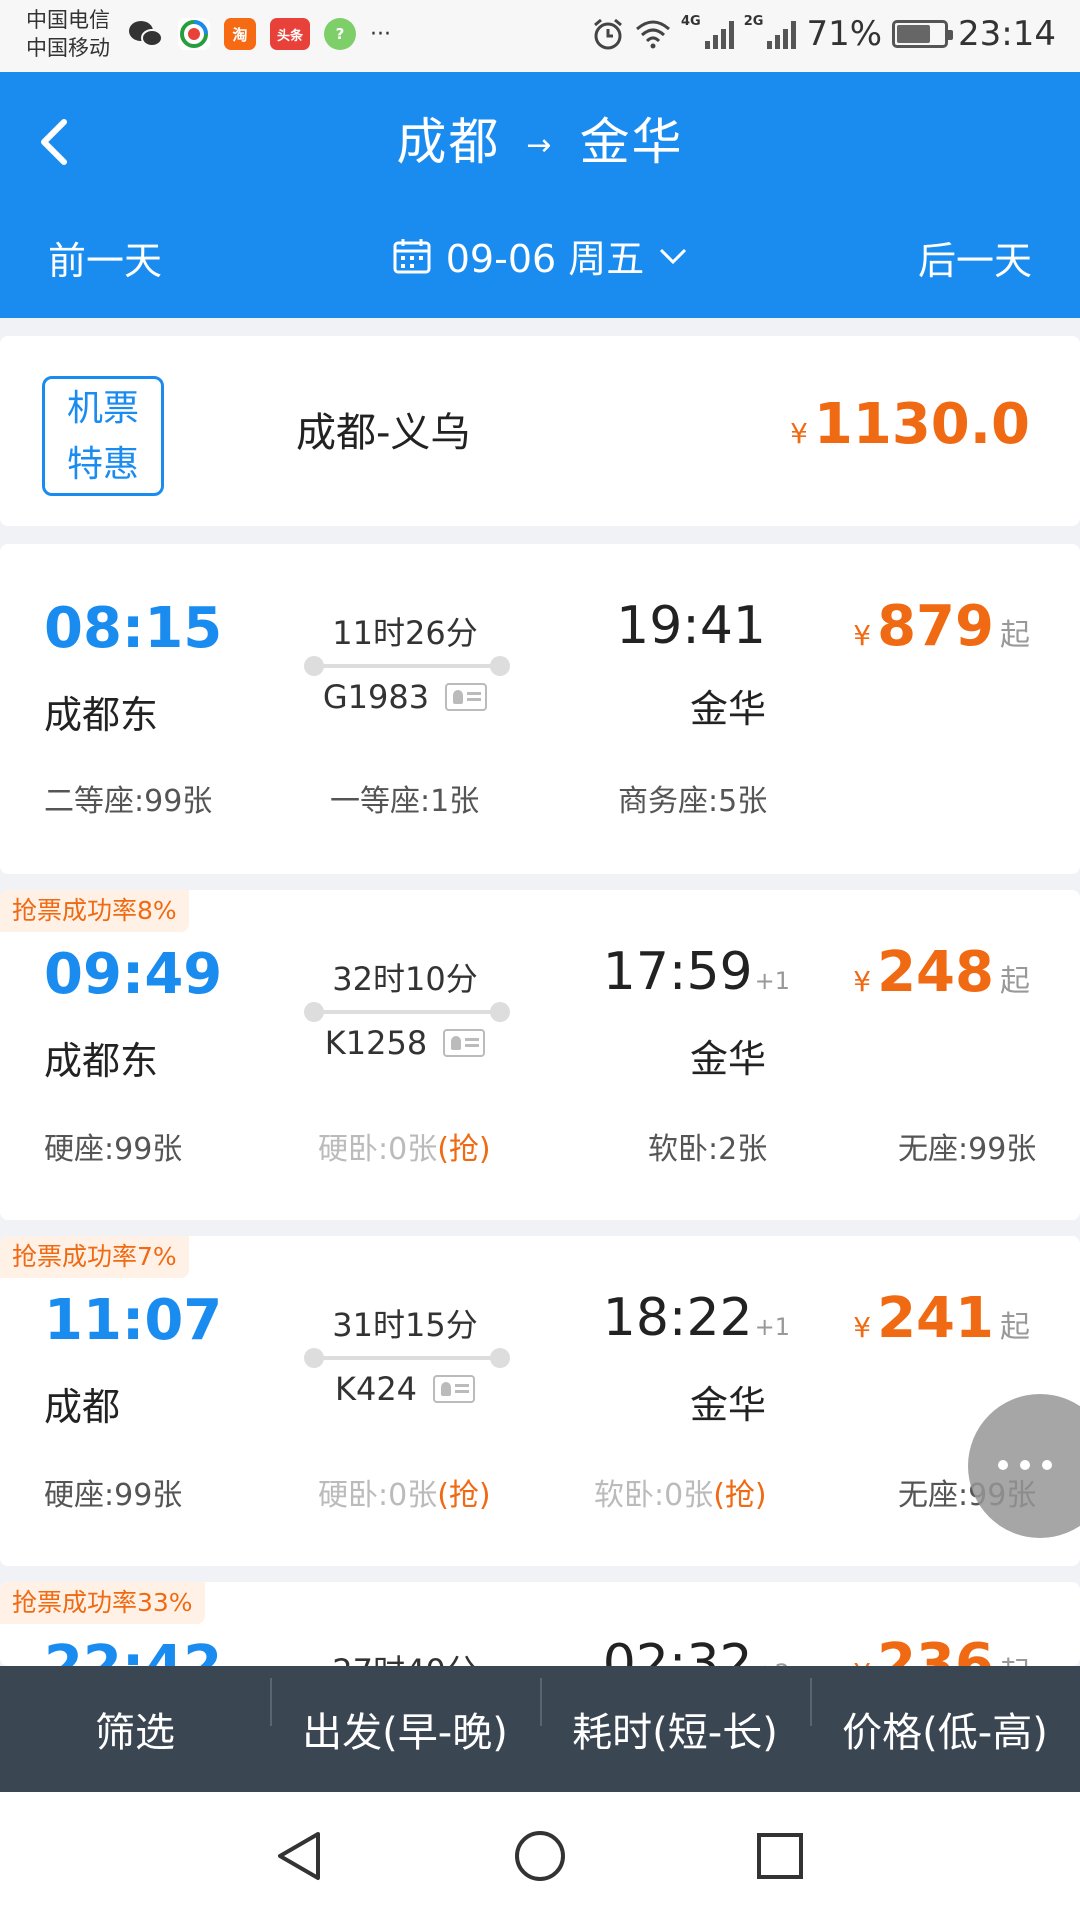 The image size is (1080, 1920). Describe the element at coordinates (654, 1495) in the screenshot. I see `seat-text: 软卧:0张` at that location.